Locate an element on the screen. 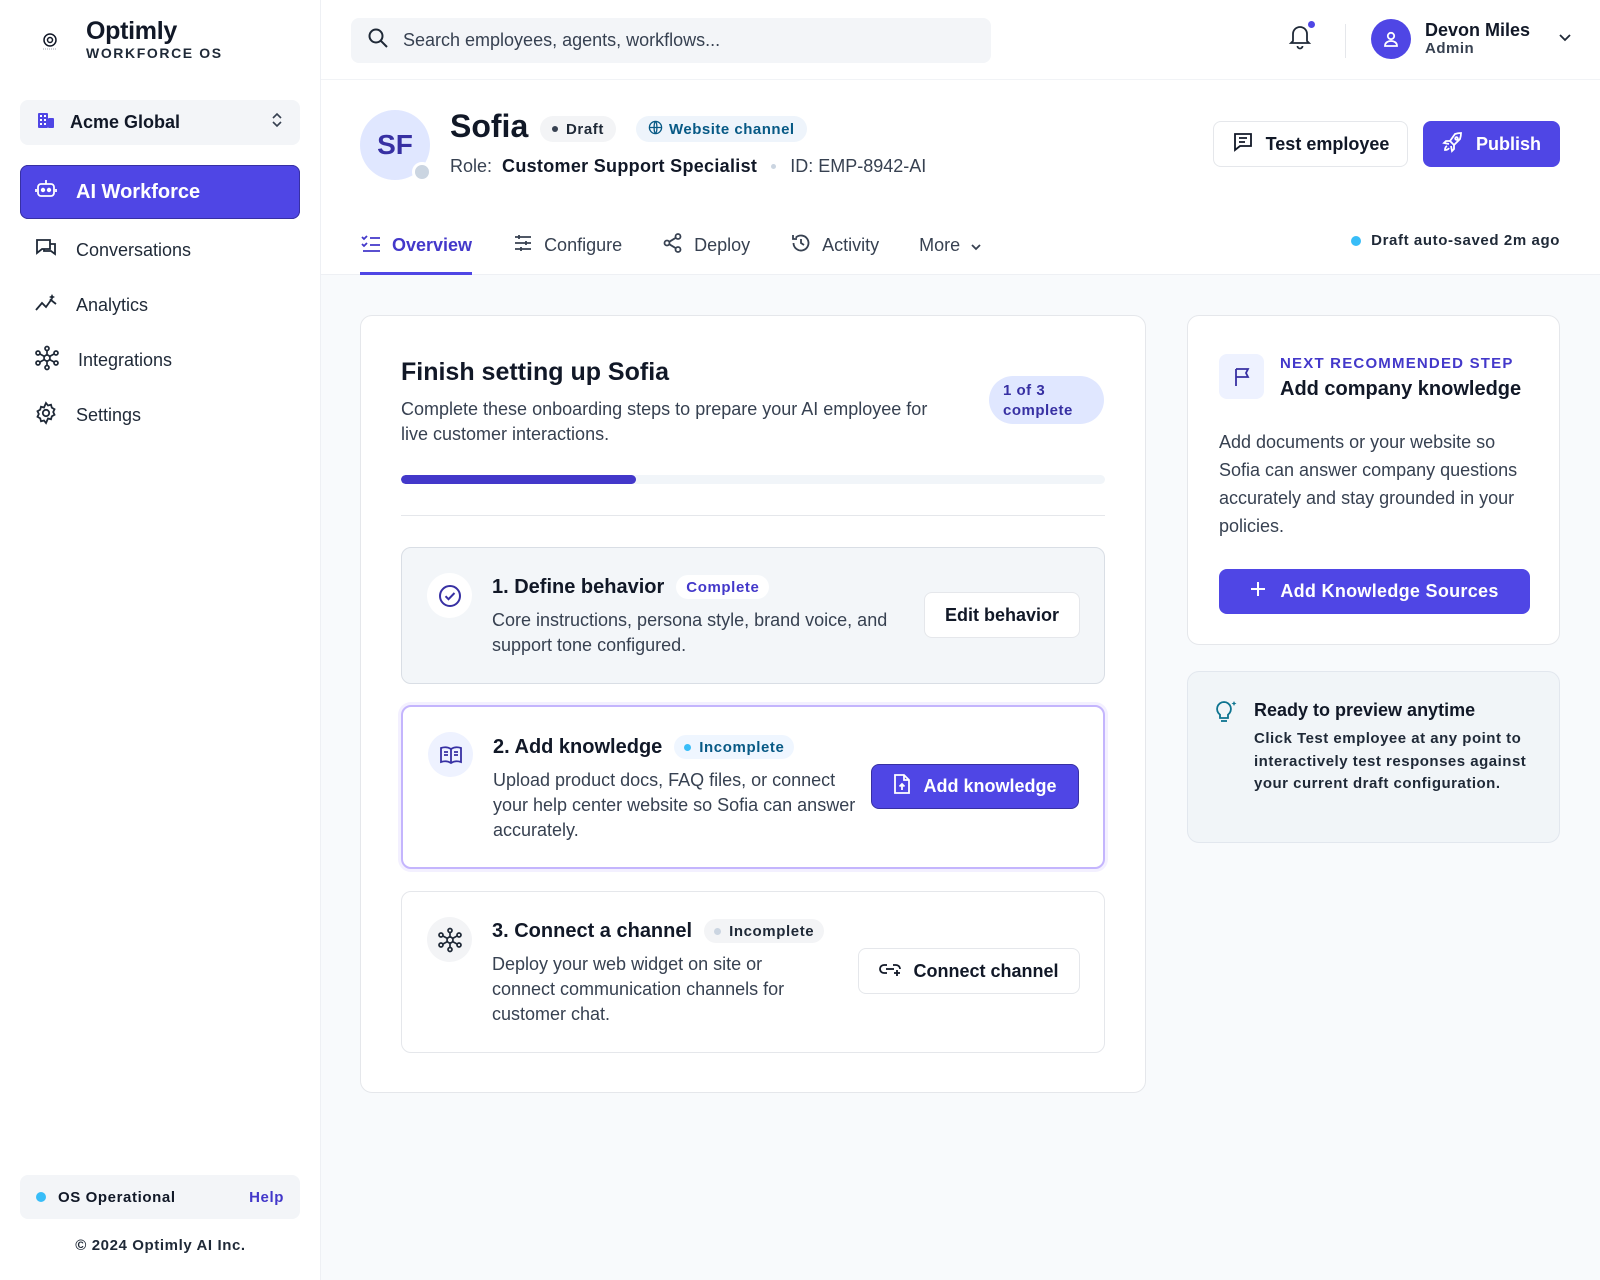  publish-button: Publish is located at coordinates (1491, 144).